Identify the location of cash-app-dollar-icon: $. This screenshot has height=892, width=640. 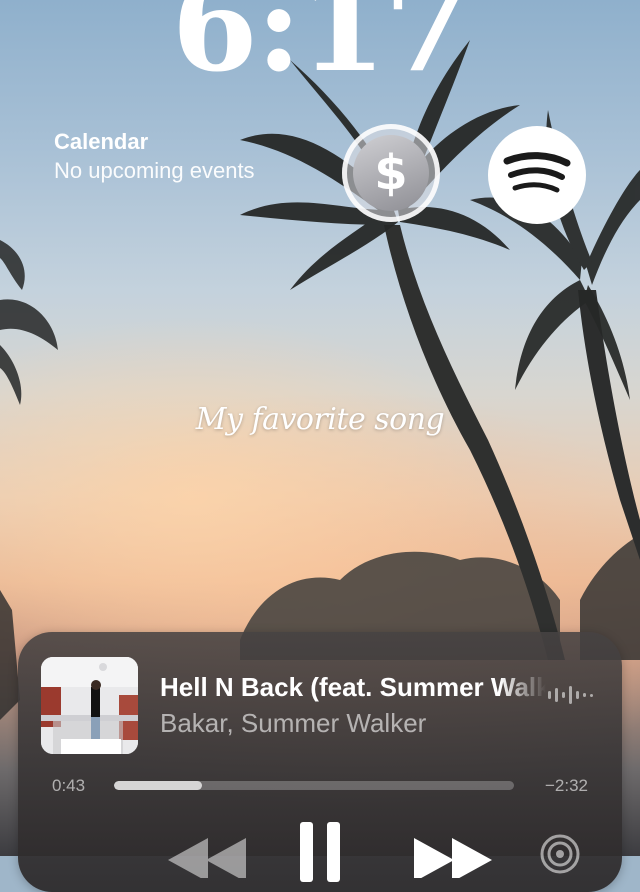
(391, 173).